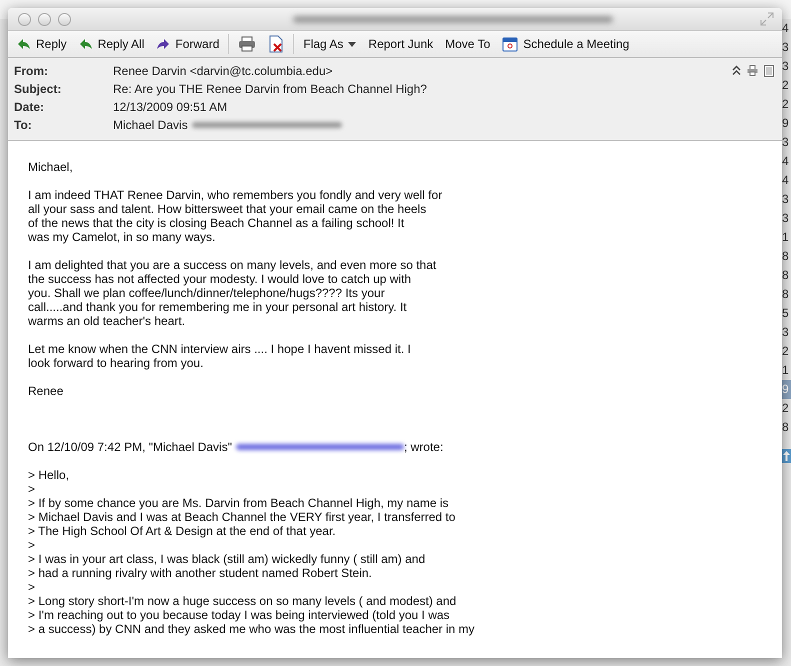 This screenshot has width=791, height=666. I want to click on header-value: Re: Are you THE Renee Darvin from Beach Channel High?, so click(270, 89).